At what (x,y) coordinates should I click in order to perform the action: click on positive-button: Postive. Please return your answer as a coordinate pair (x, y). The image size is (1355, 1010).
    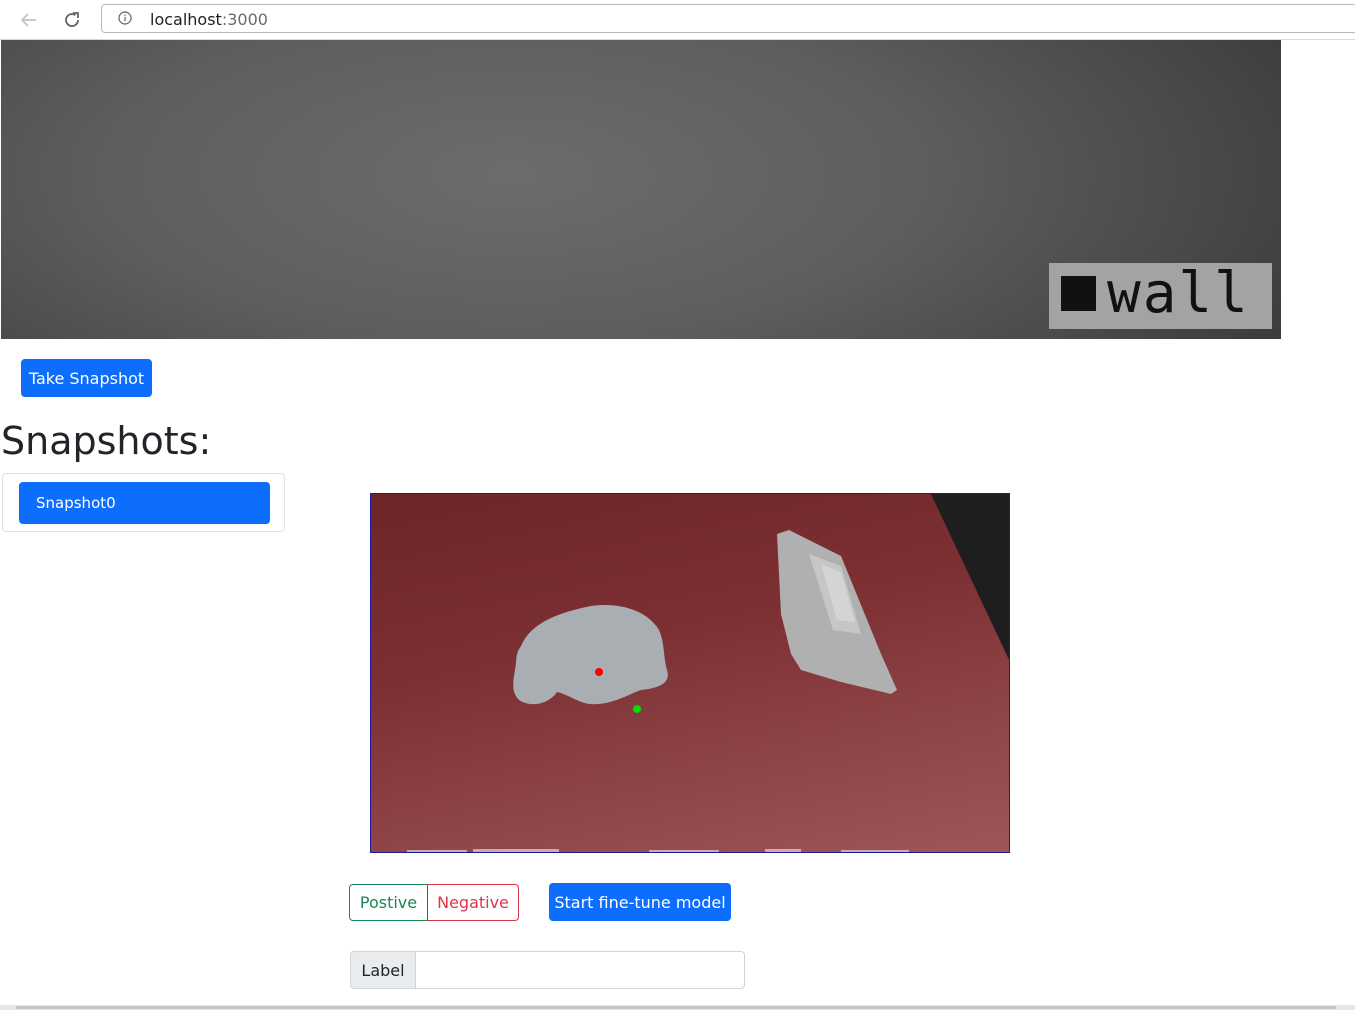
    Looking at the image, I should click on (388, 902).